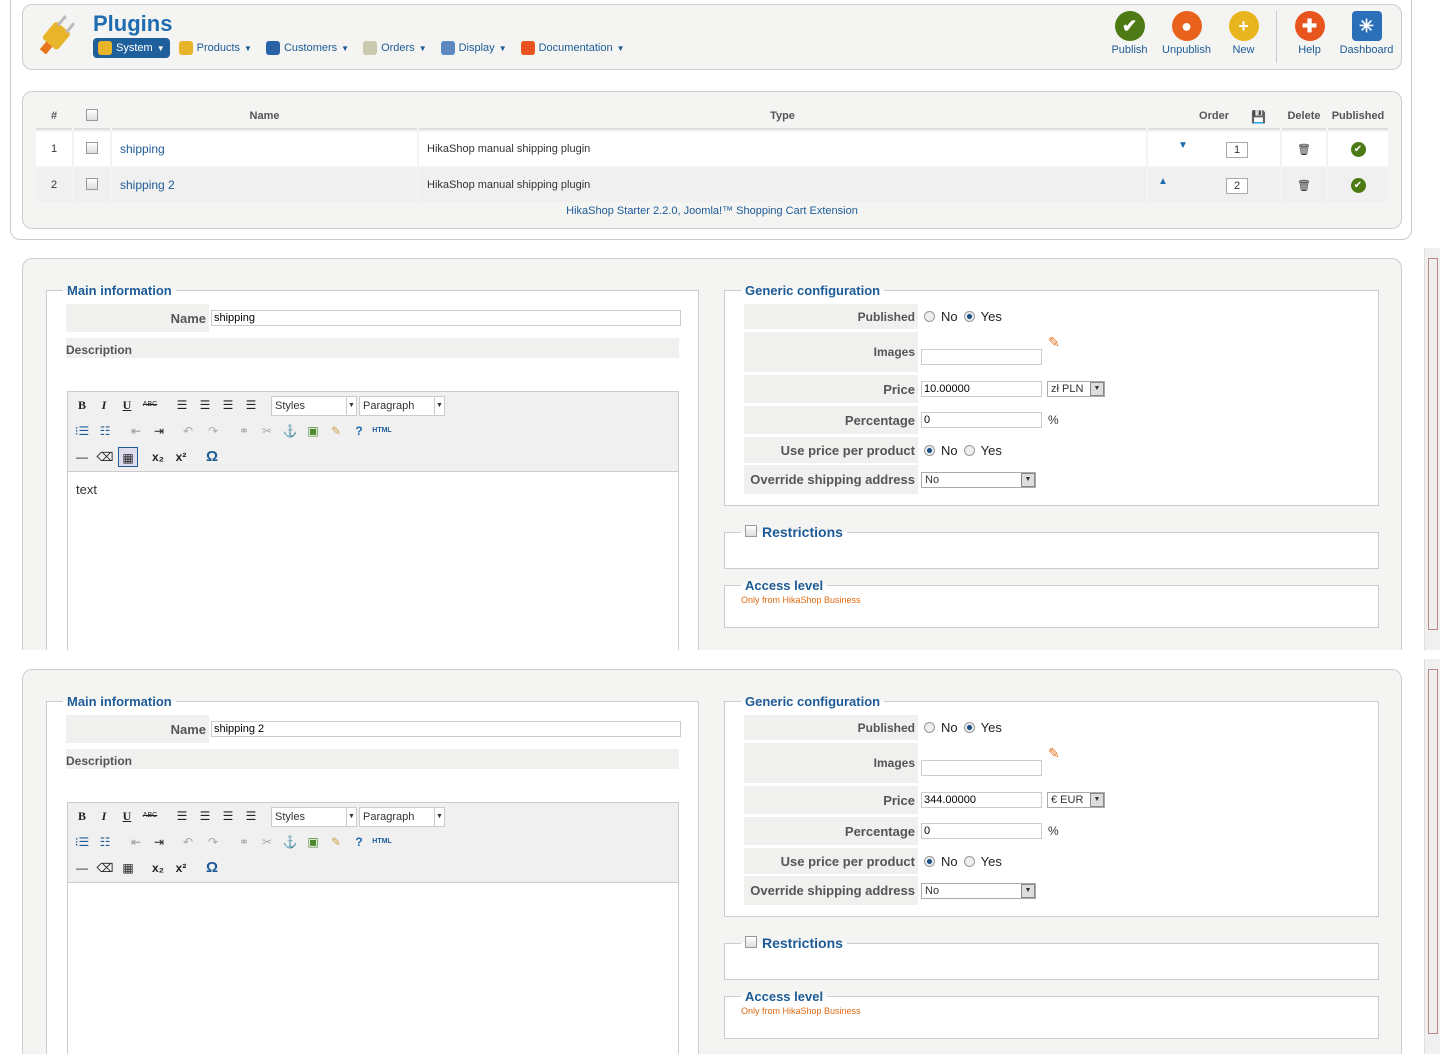 This screenshot has height=1054, width=1440. What do you see at coordinates (573, 48) in the screenshot?
I see `menu-documentation: Documentation ▼` at bounding box center [573, 48].